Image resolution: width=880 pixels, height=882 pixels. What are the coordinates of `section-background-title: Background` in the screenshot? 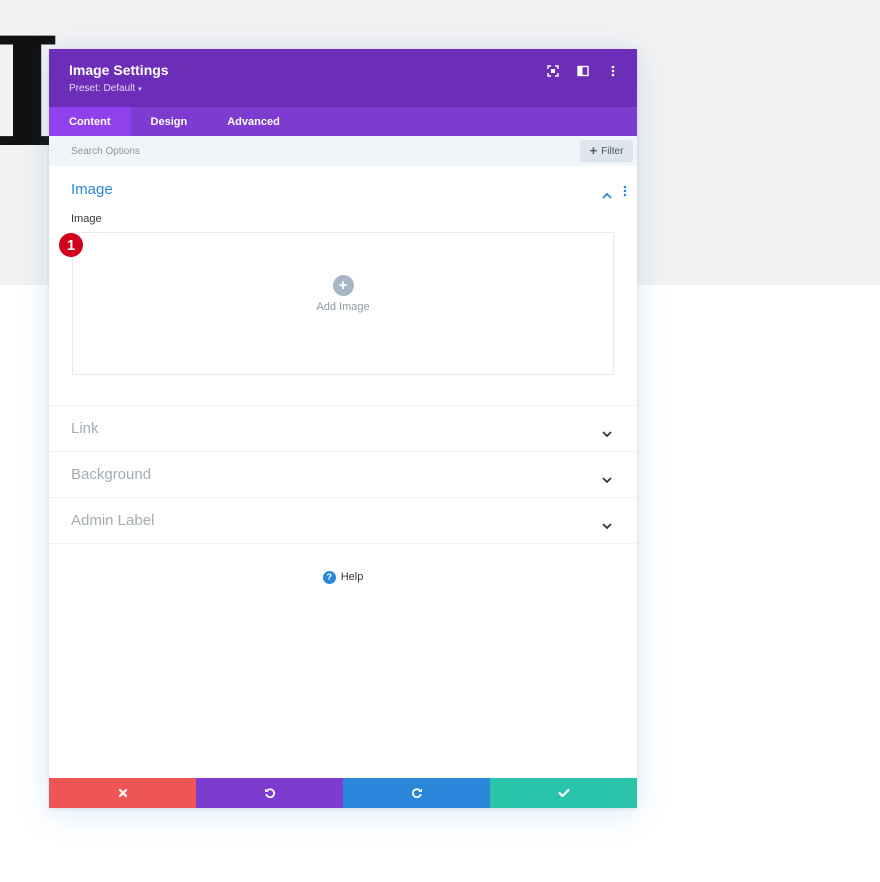 It's located at (111, 474).